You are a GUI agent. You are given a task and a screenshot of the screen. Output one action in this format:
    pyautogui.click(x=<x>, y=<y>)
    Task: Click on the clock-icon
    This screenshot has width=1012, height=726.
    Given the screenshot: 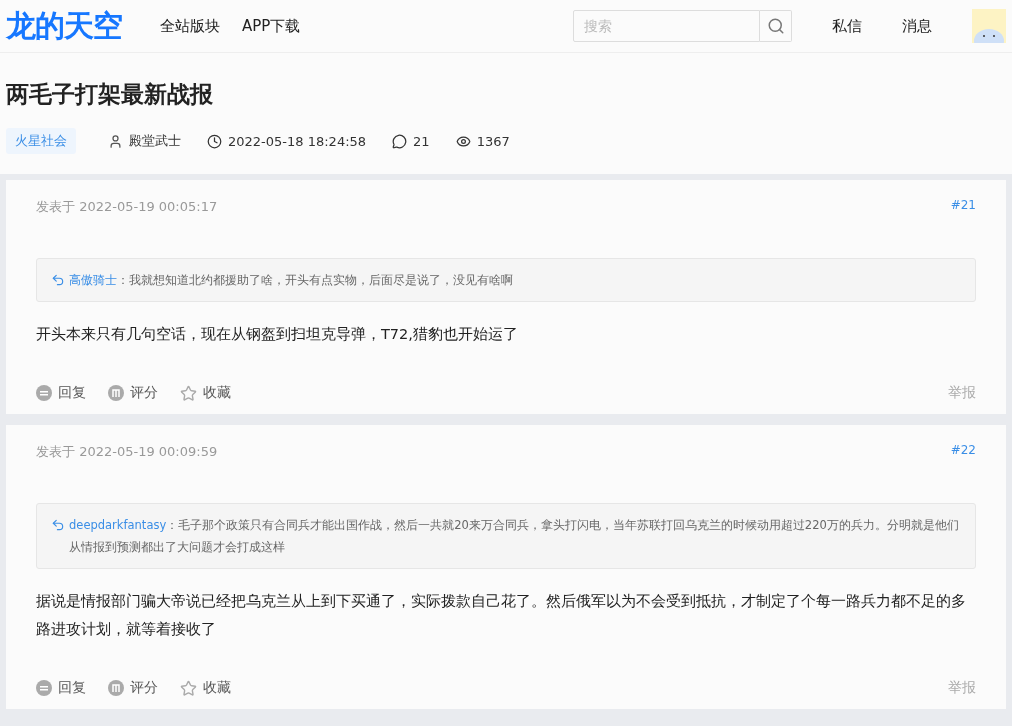 What is the action you would take?
    pyautogui.click(x=214, y=141)
    